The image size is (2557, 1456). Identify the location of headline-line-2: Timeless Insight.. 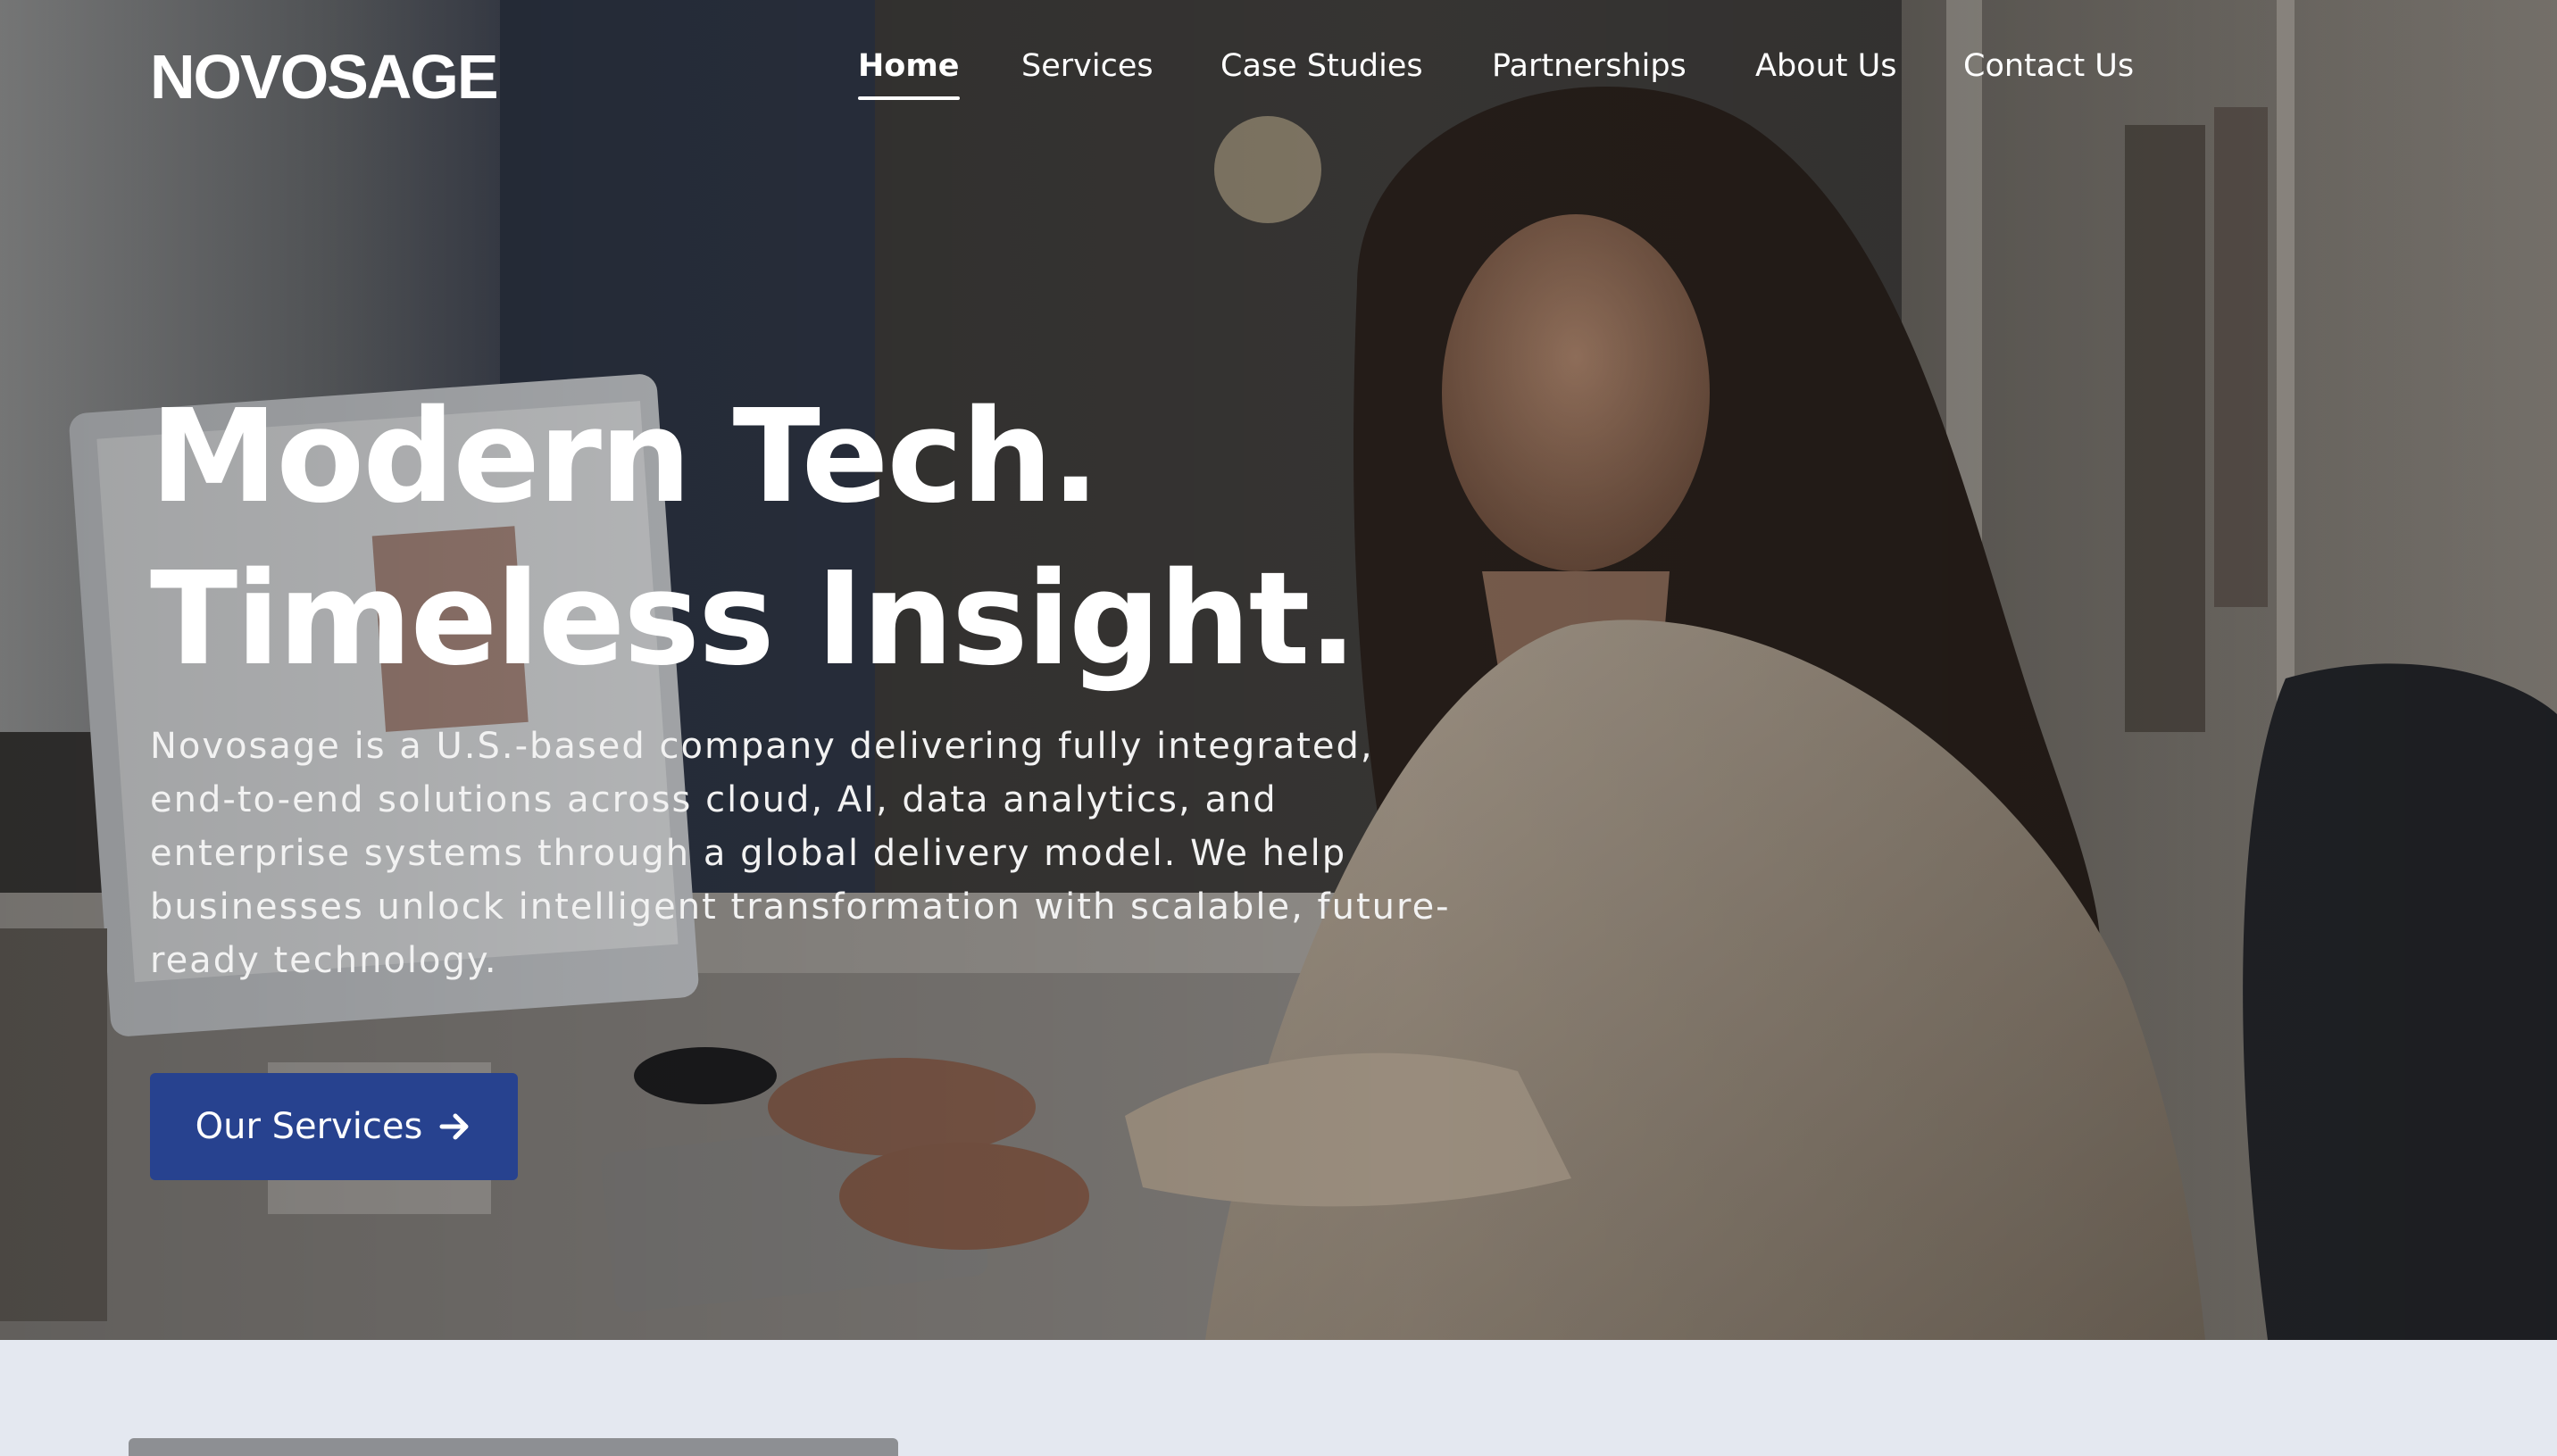
(753, 619).